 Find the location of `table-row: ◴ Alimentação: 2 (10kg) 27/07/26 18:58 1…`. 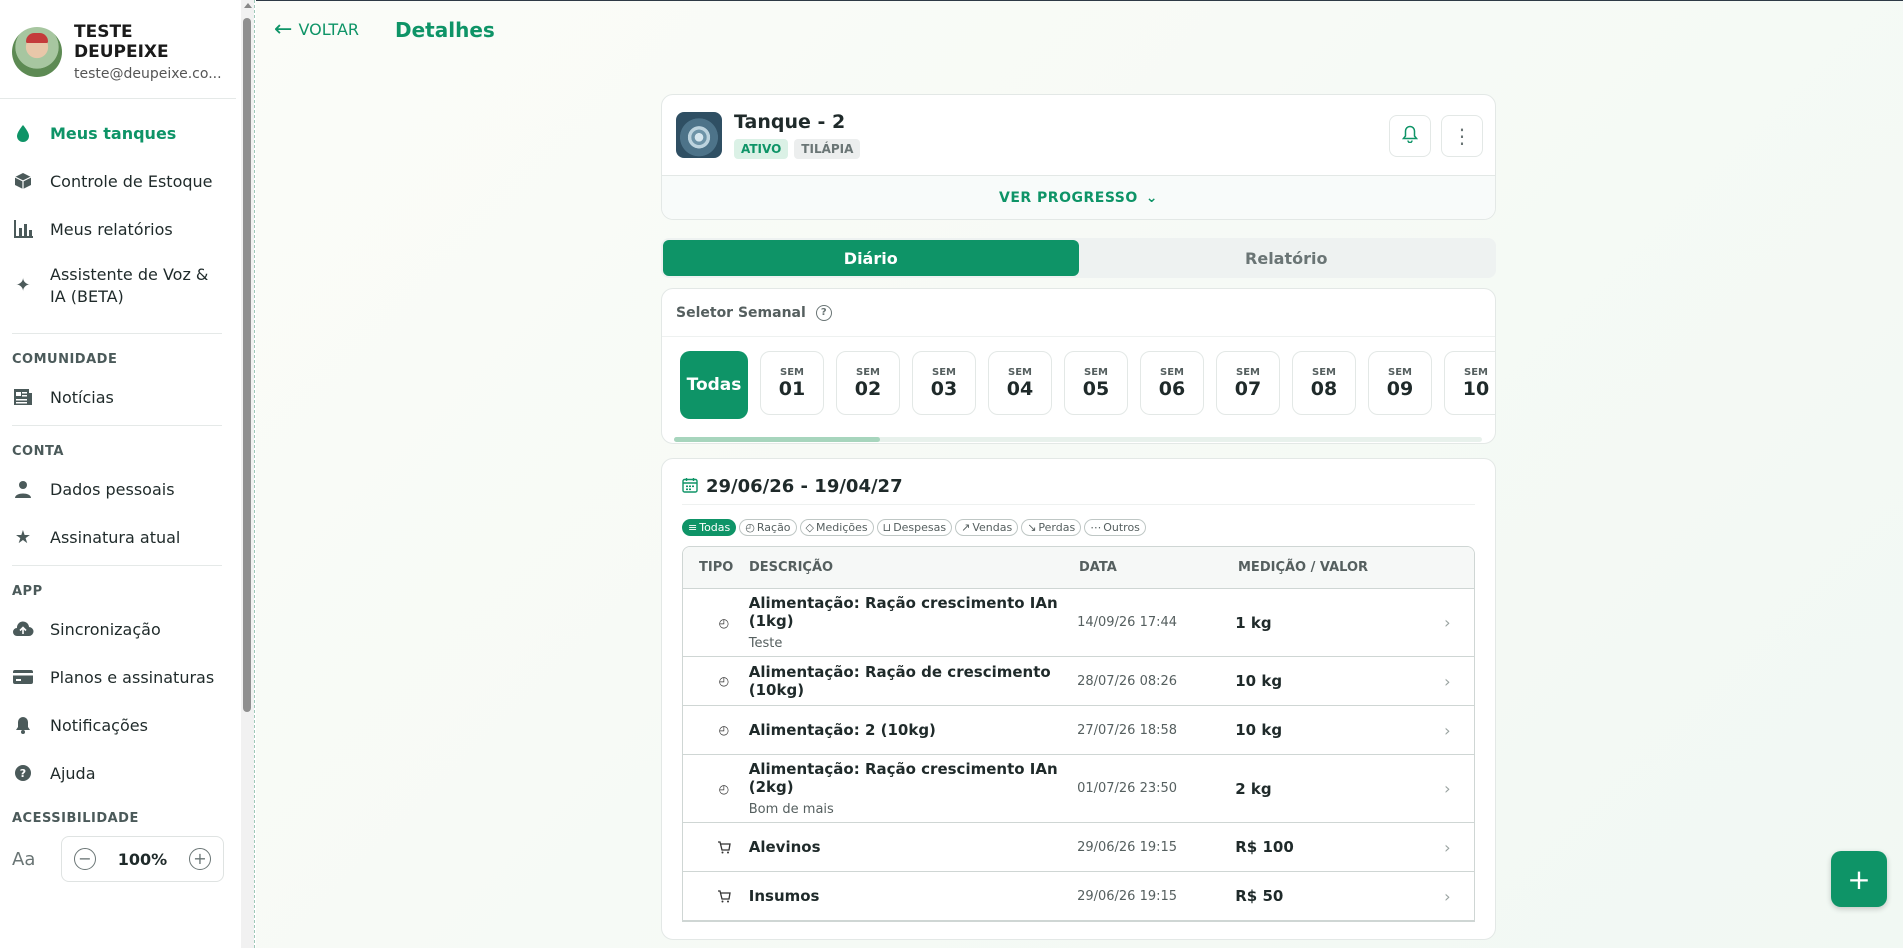

table-row: ◴ Alimentação: 2 (10kg) 27/07/26 18:58 1… is located at coordinates (1078, 730).